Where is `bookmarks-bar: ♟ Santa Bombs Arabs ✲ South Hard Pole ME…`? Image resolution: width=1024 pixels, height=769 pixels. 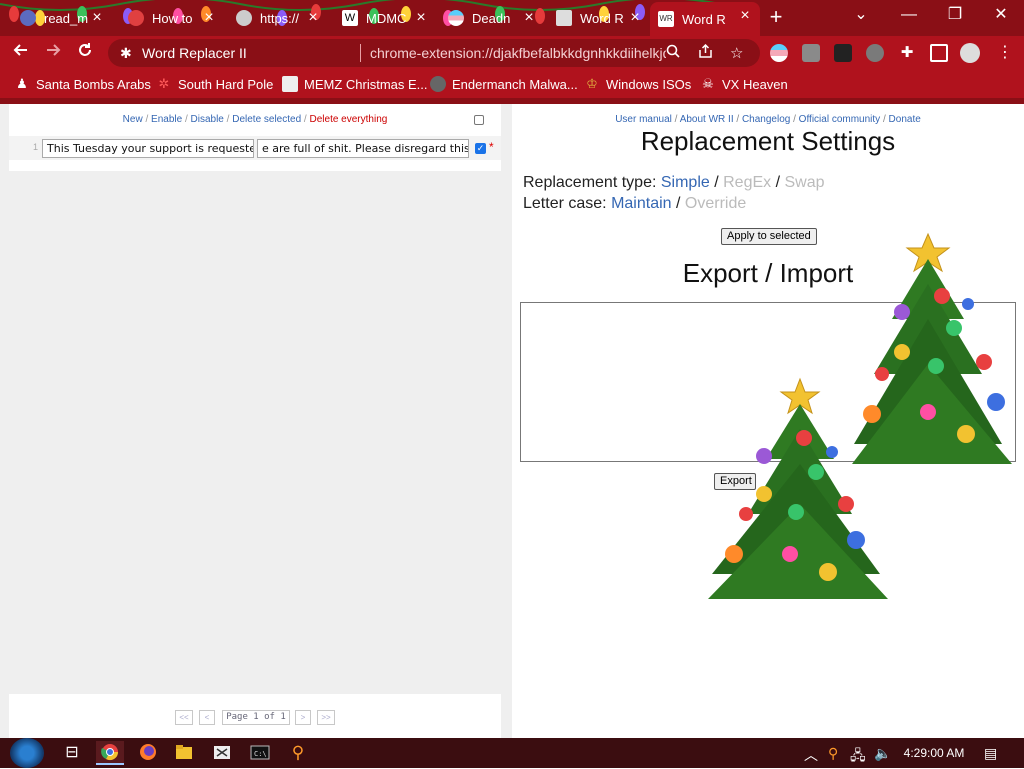
bookmarks-bar: ♟ Santa Bombs Arabs ✲ South Hard Pole ME… is located at coordinates (512, 84).